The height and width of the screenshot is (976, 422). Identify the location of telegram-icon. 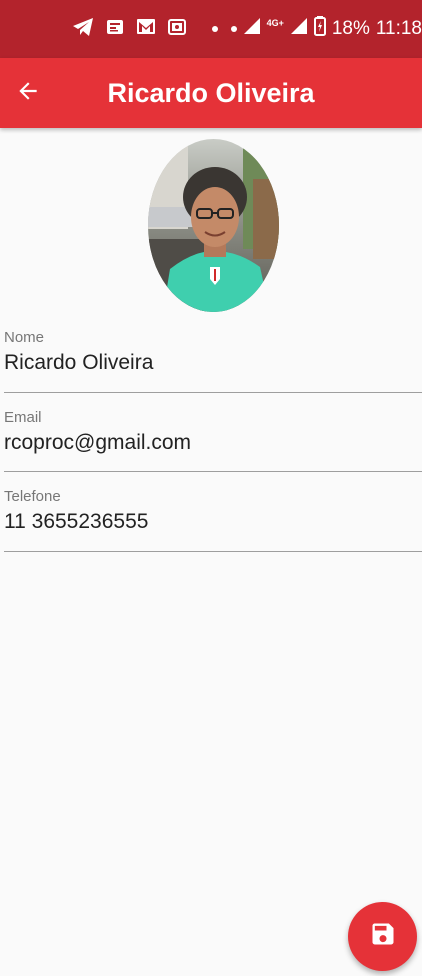
(83, 29).